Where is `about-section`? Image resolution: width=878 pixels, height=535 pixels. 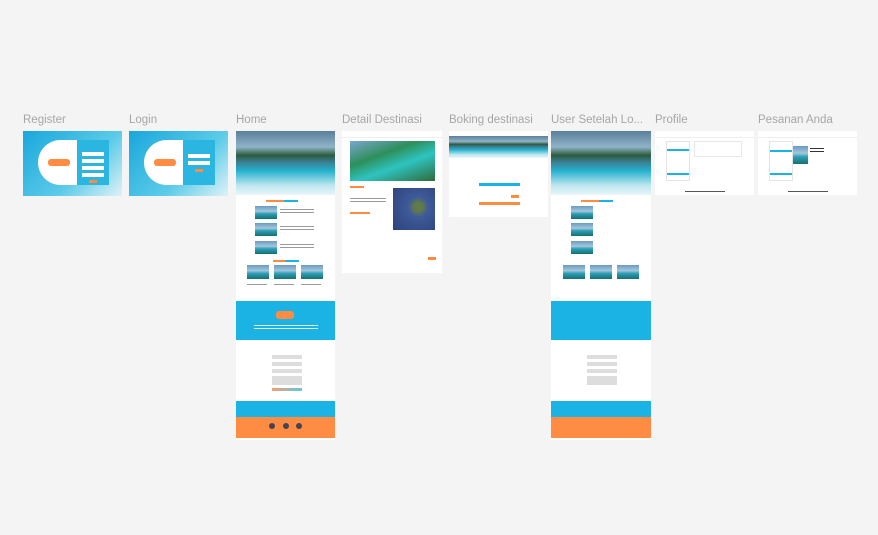
about-section is located at coordinates (285, 320).